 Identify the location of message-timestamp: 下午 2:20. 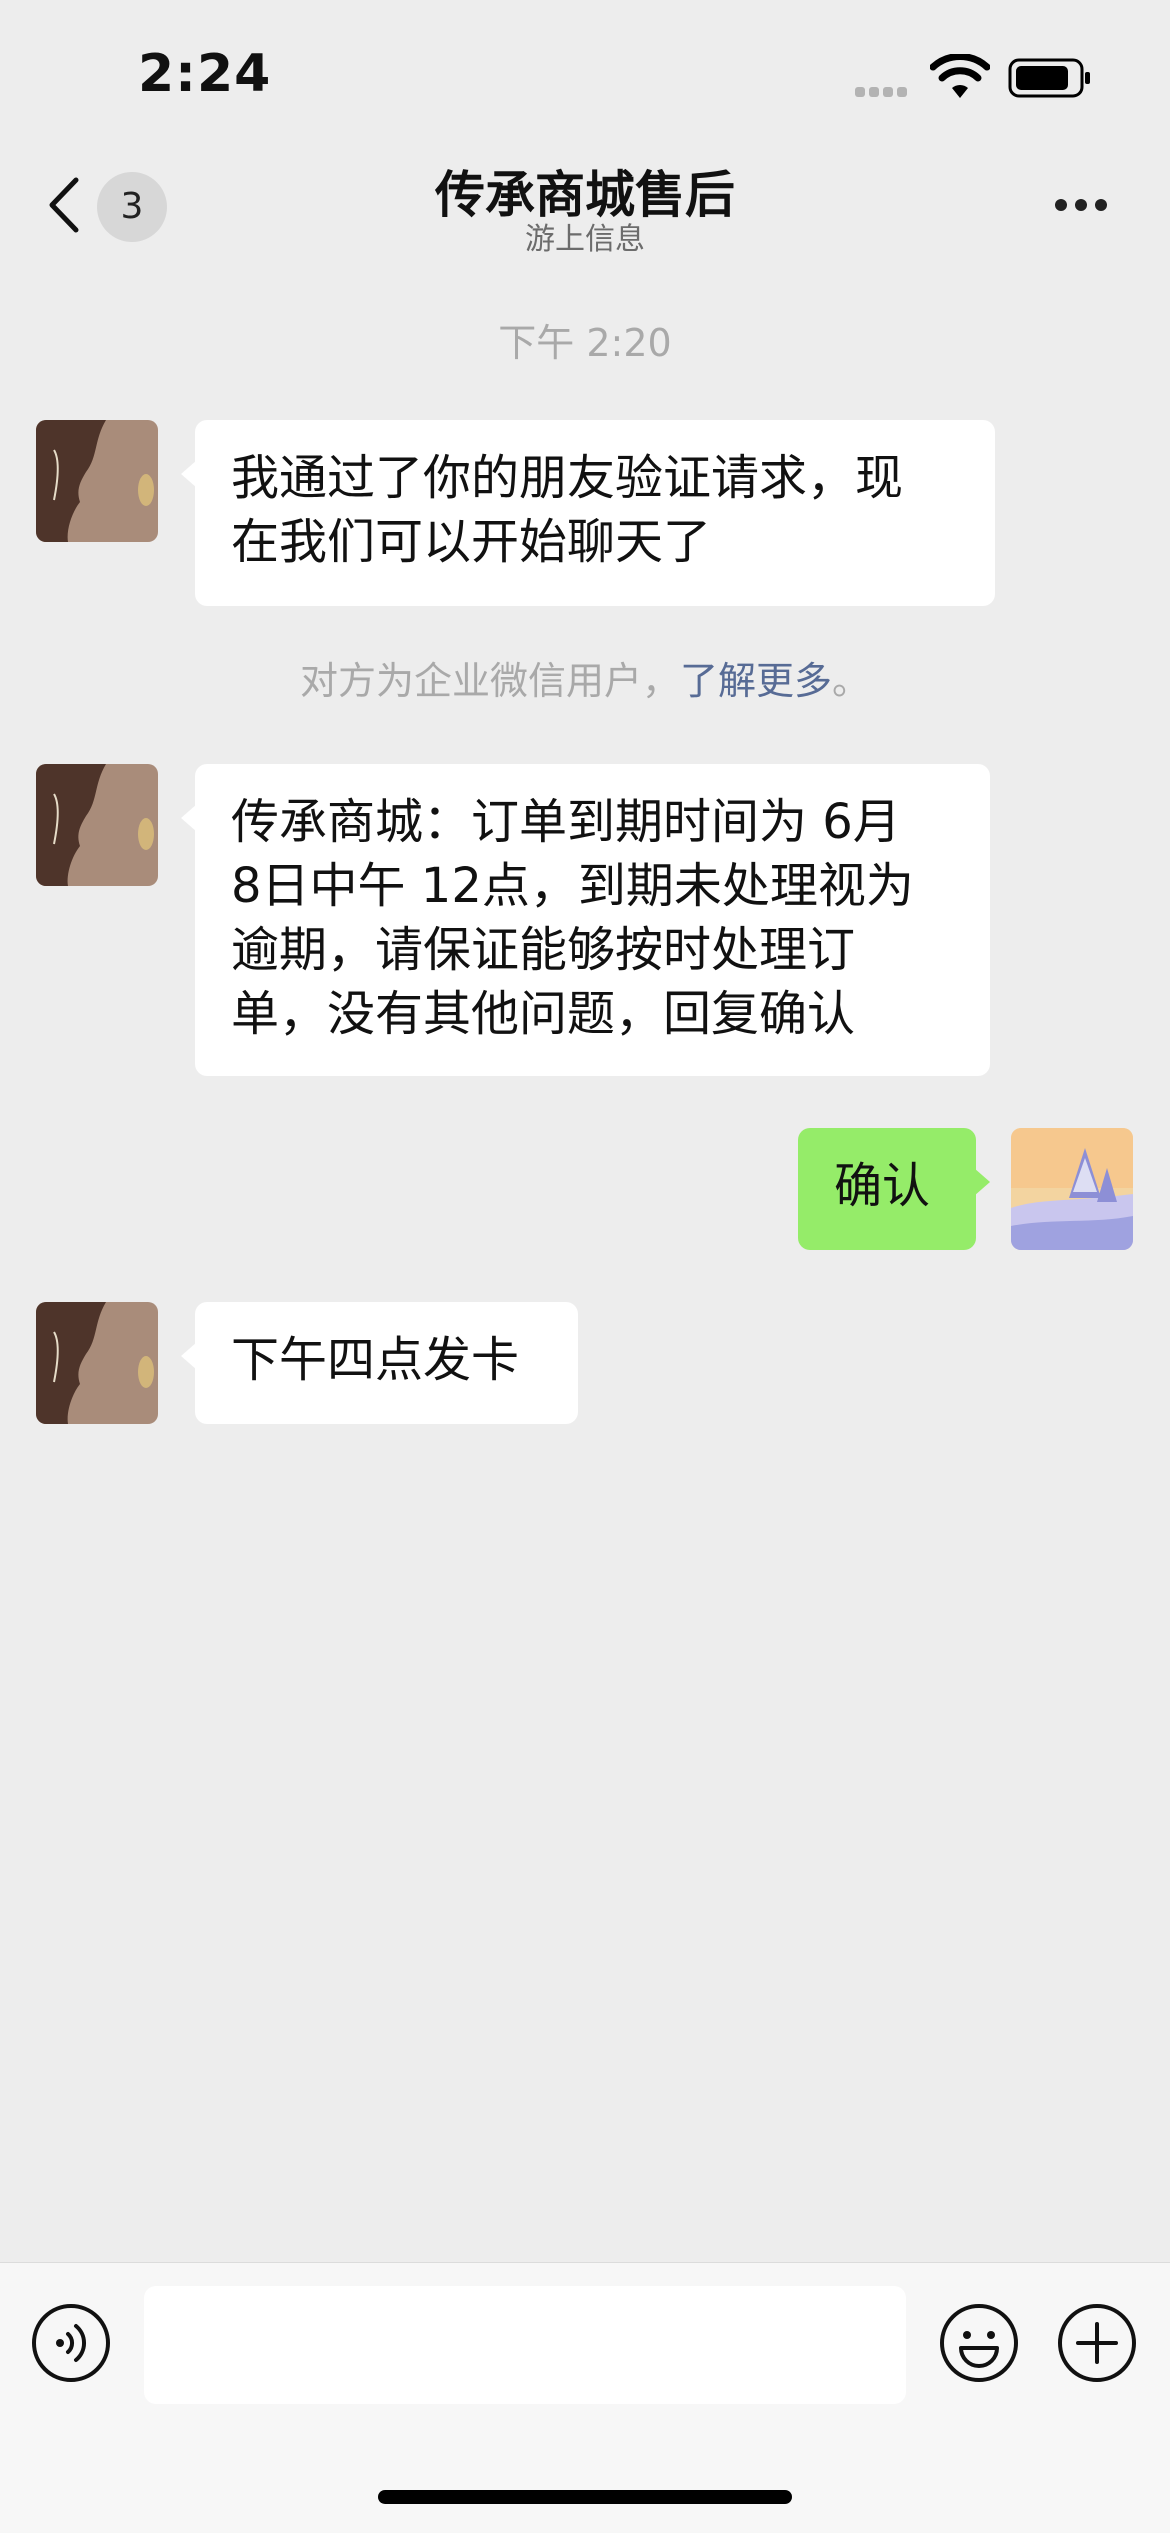
(585, 343).